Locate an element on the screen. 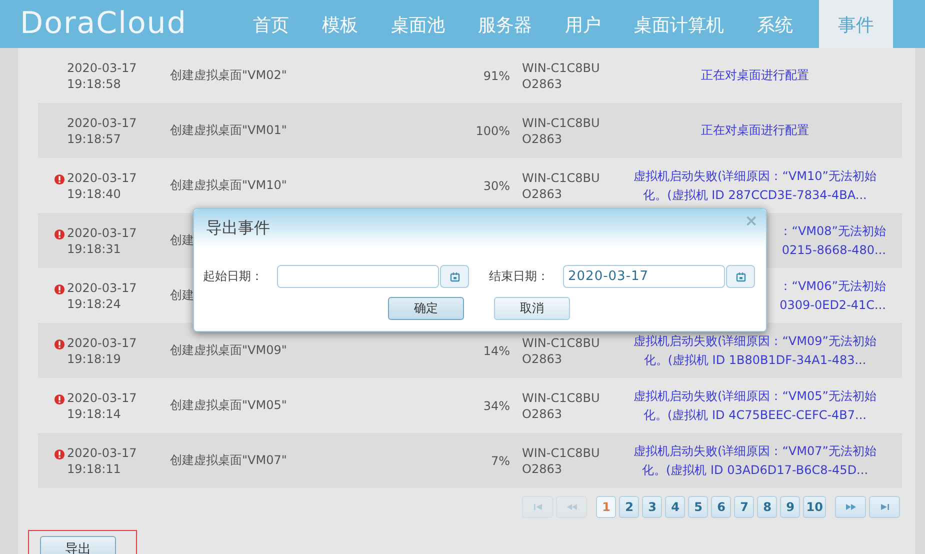 The image size is (925, 554). page-button: 3 is located at coordinates (652, 507).